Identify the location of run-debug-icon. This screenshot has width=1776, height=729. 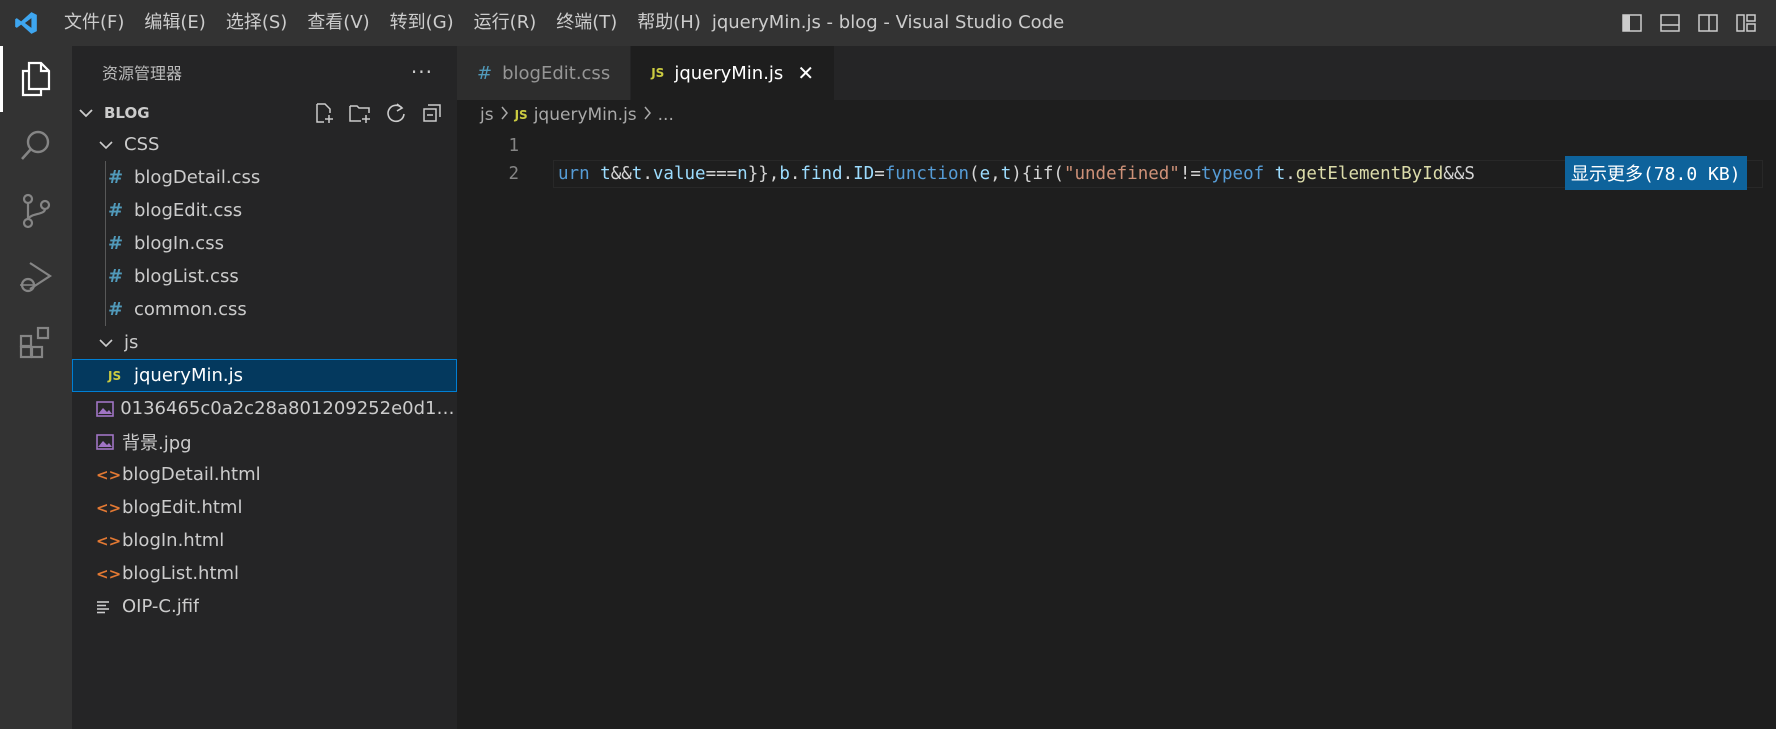
(36, 277).